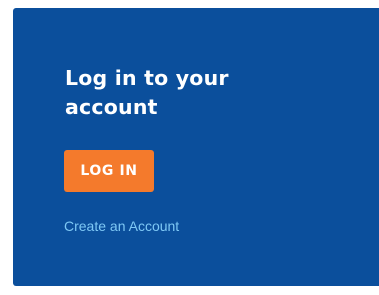  I want to click on log-in-button: LOG IN, so click(109, 171).